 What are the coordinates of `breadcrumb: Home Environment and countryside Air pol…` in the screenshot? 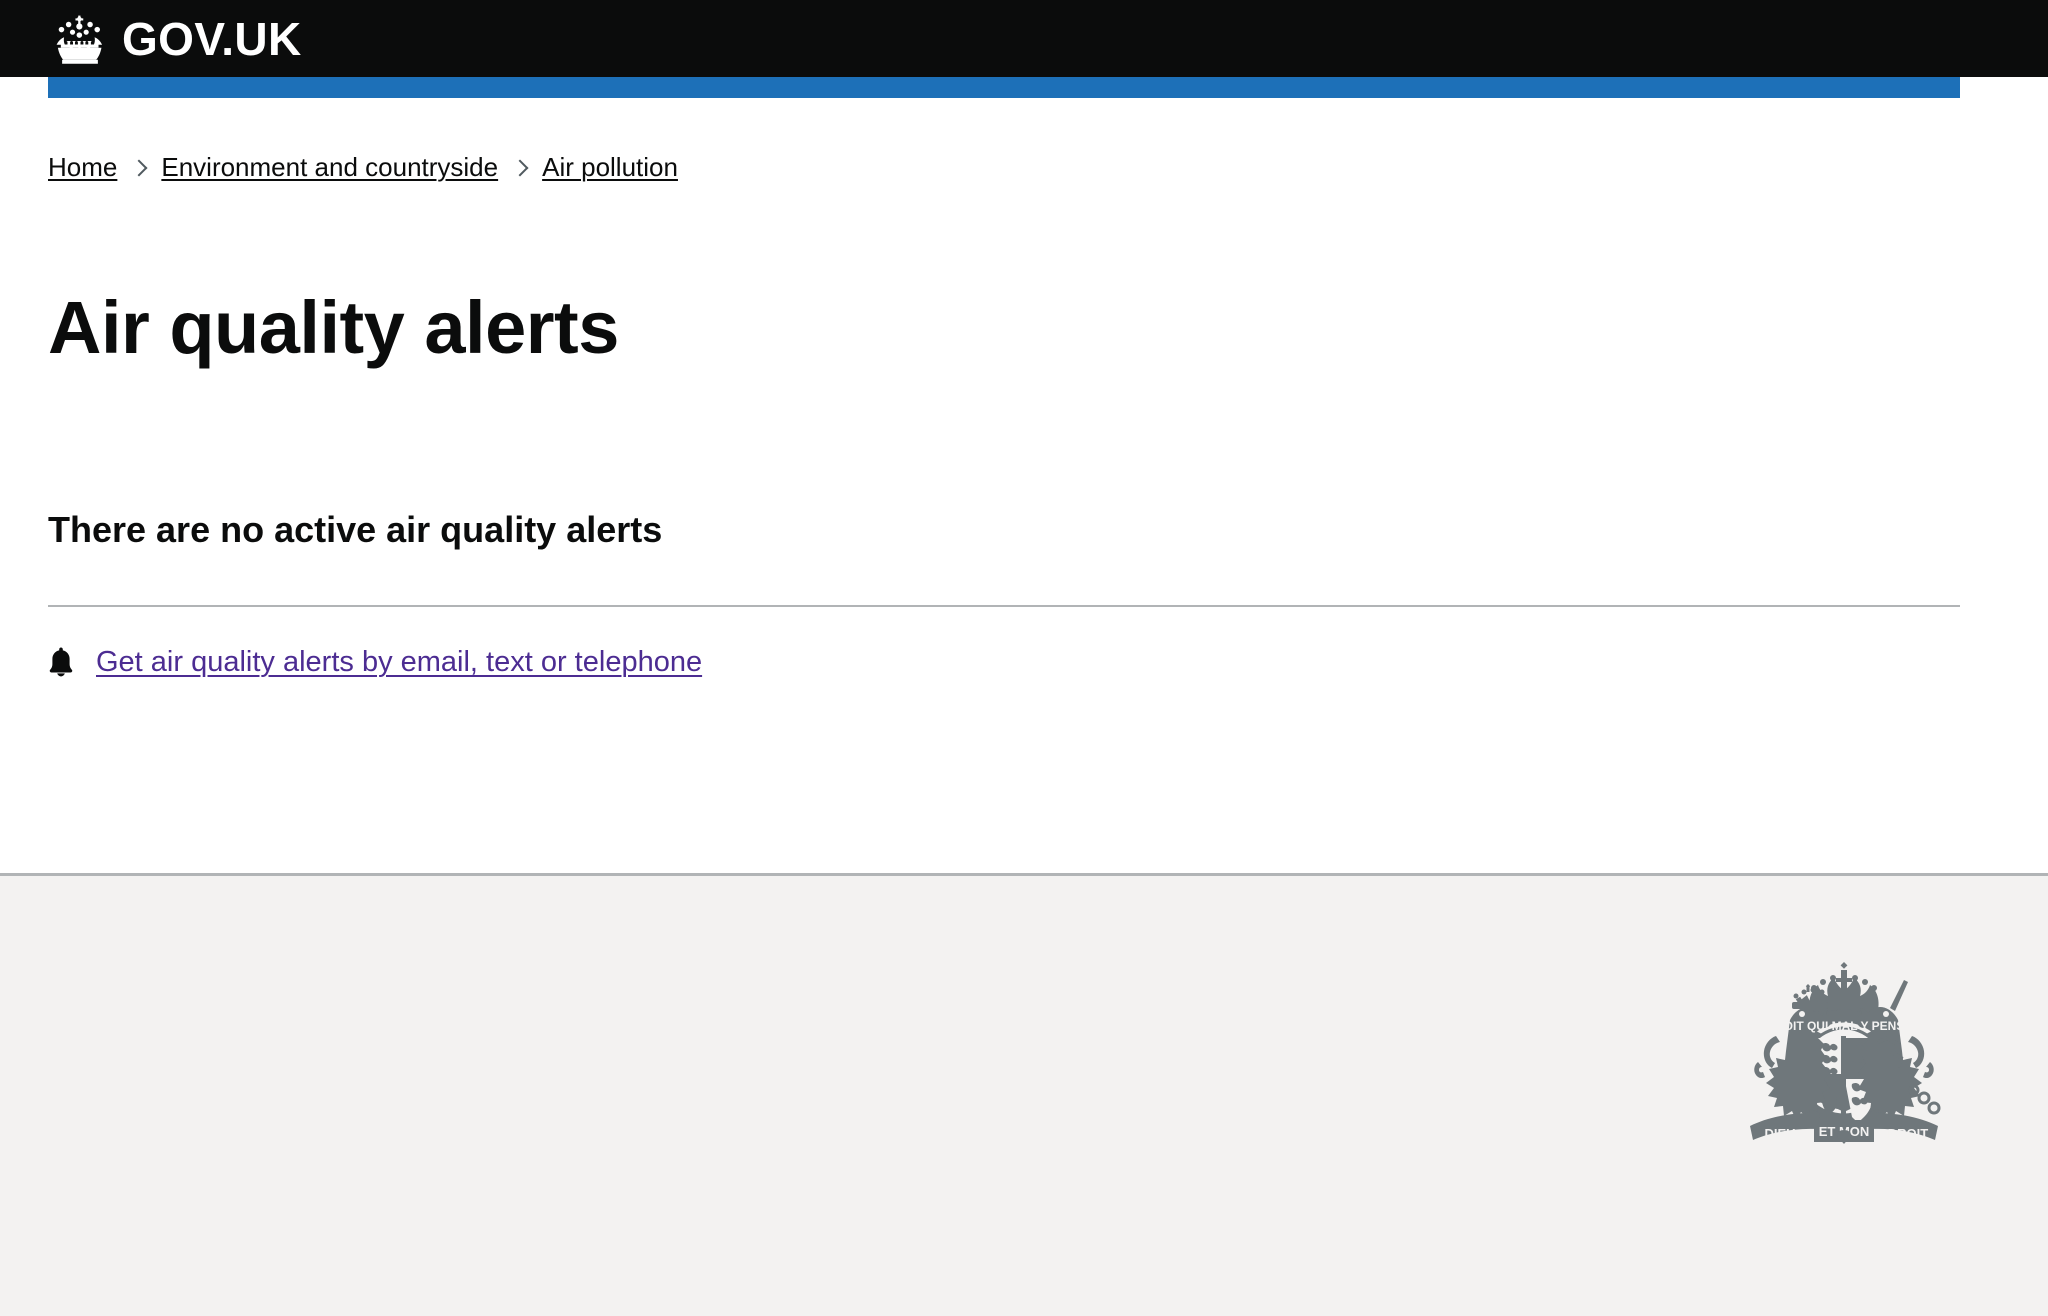 It's located at (363, 167).